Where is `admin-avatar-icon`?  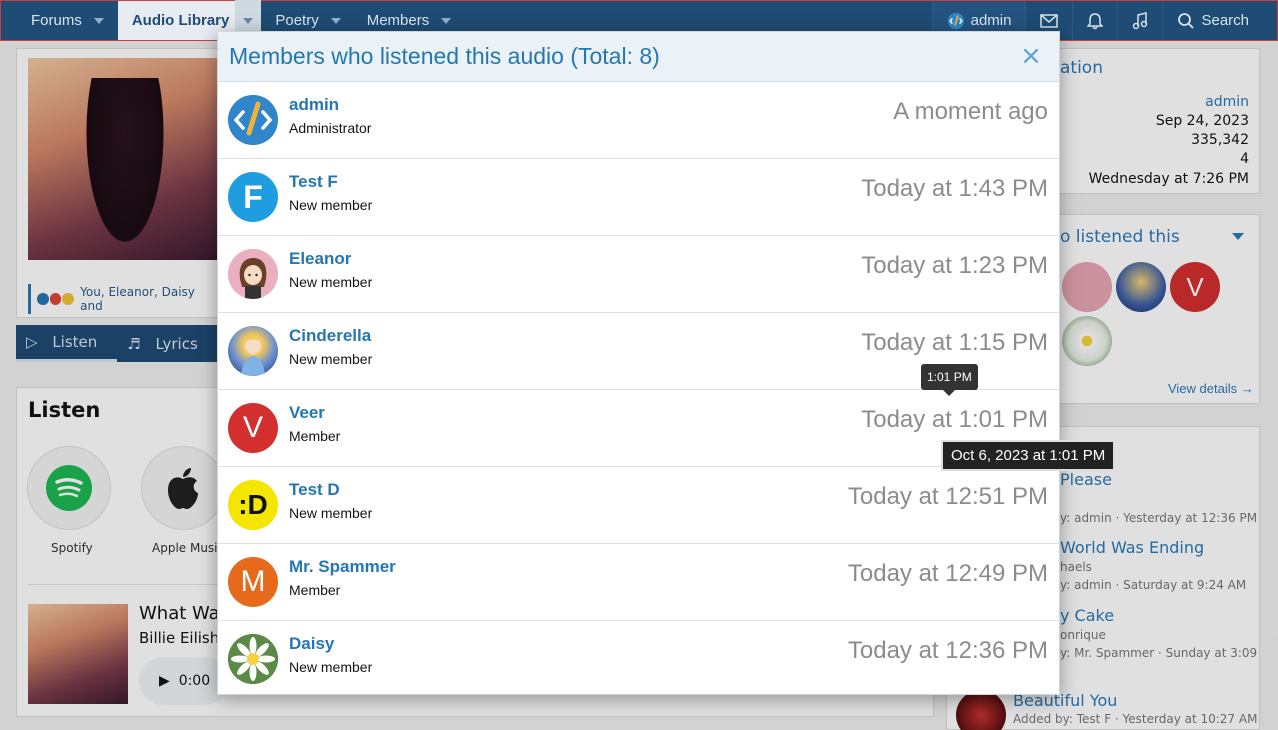
admin-avatar-icon is located at coordinates (955, 20).